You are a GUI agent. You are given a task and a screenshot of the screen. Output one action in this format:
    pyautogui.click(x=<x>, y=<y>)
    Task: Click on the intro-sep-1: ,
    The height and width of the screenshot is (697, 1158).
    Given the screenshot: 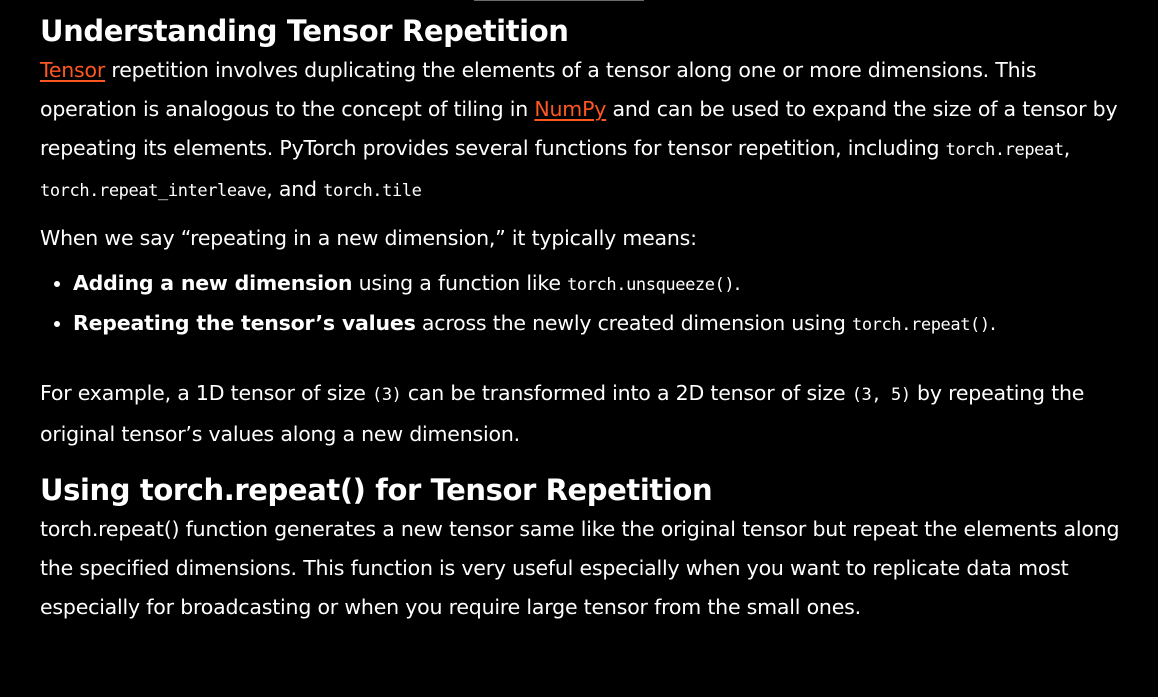 What is the action you would take?
    pyautogui.click(x=1067, y=148)
    